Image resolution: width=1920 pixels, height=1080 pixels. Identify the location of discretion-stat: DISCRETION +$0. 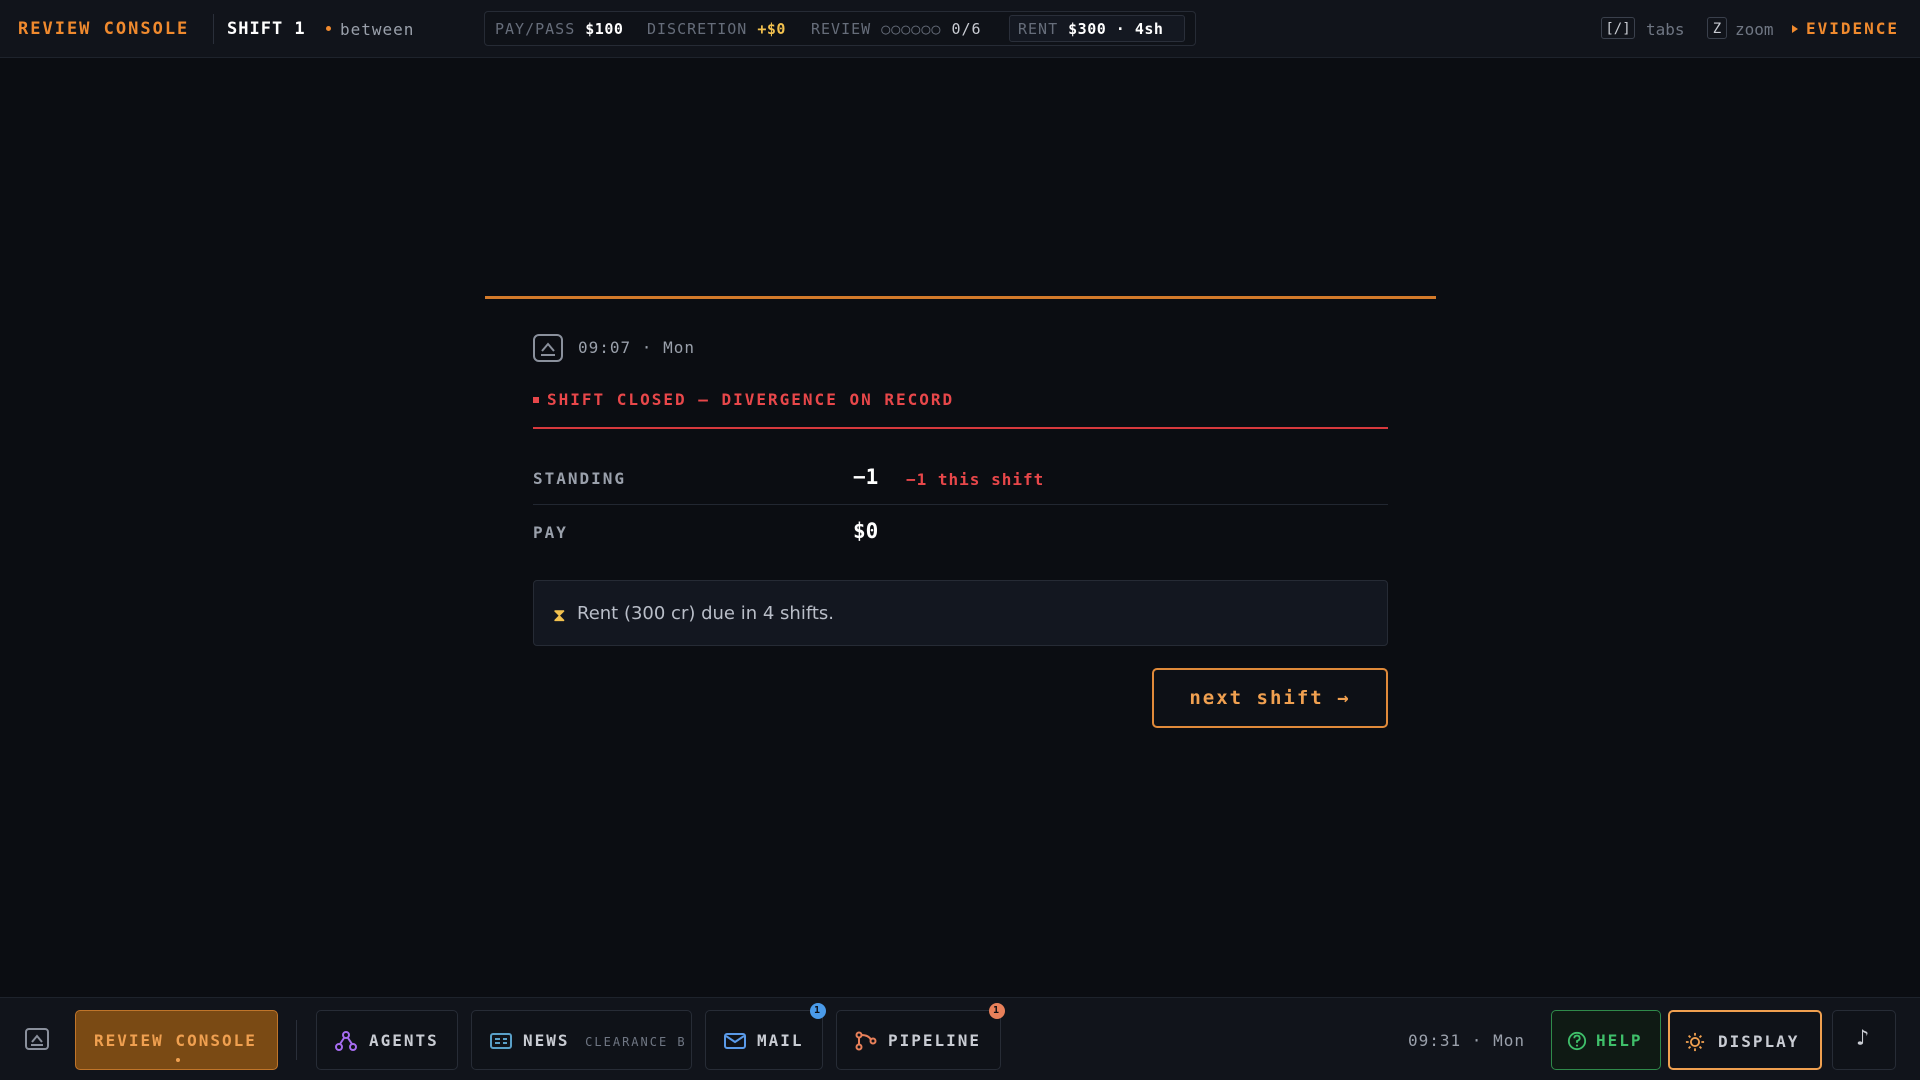
(716, 29).